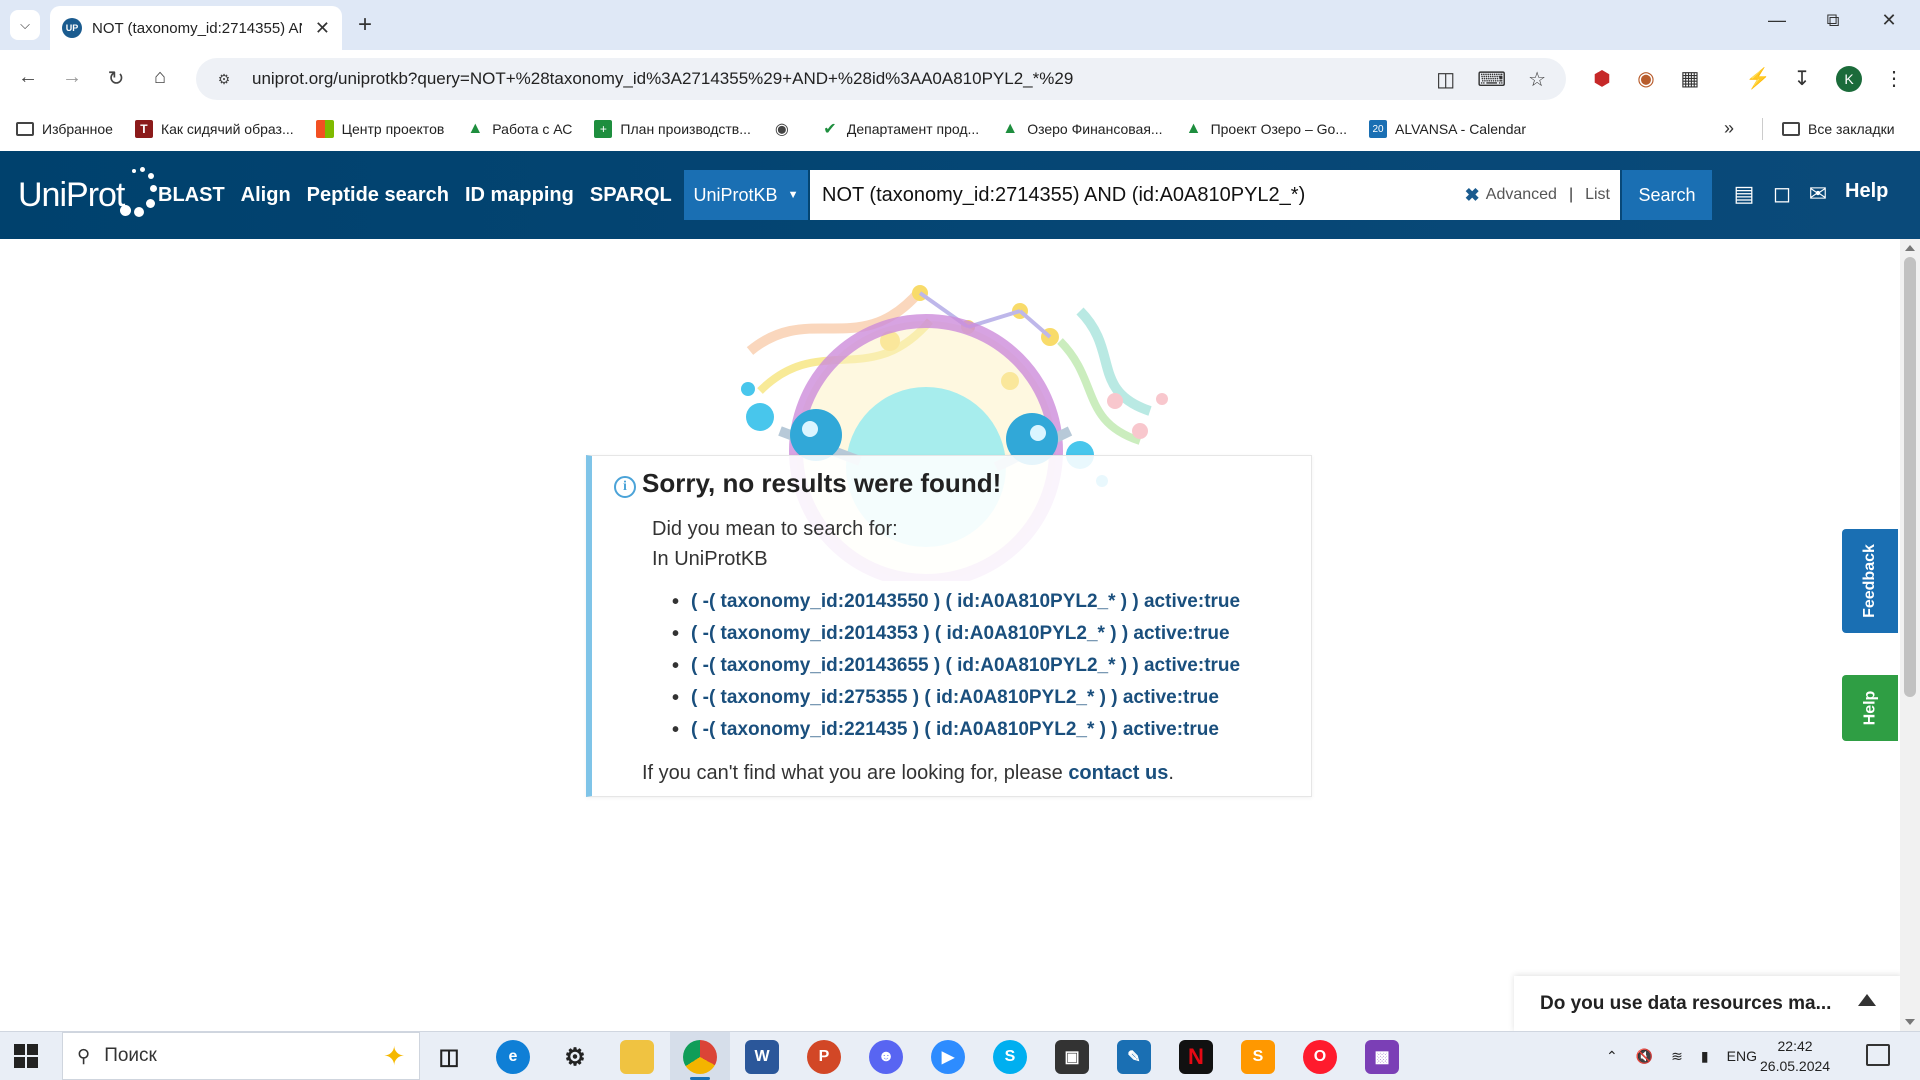 The width and height of the screenshot is (1920, 1080). I want to click on zoom-icon: ▶, so click(948, 1057).